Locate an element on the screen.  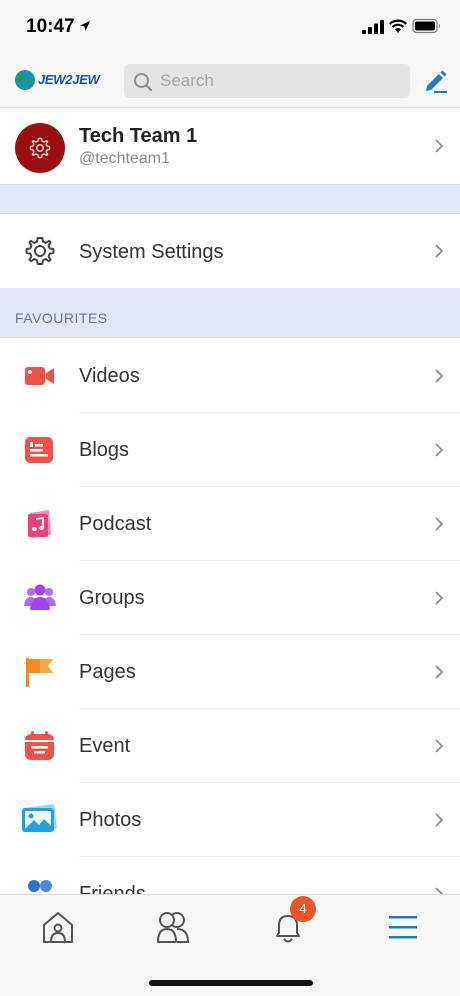
avatar is located at coordinates (40, 148).